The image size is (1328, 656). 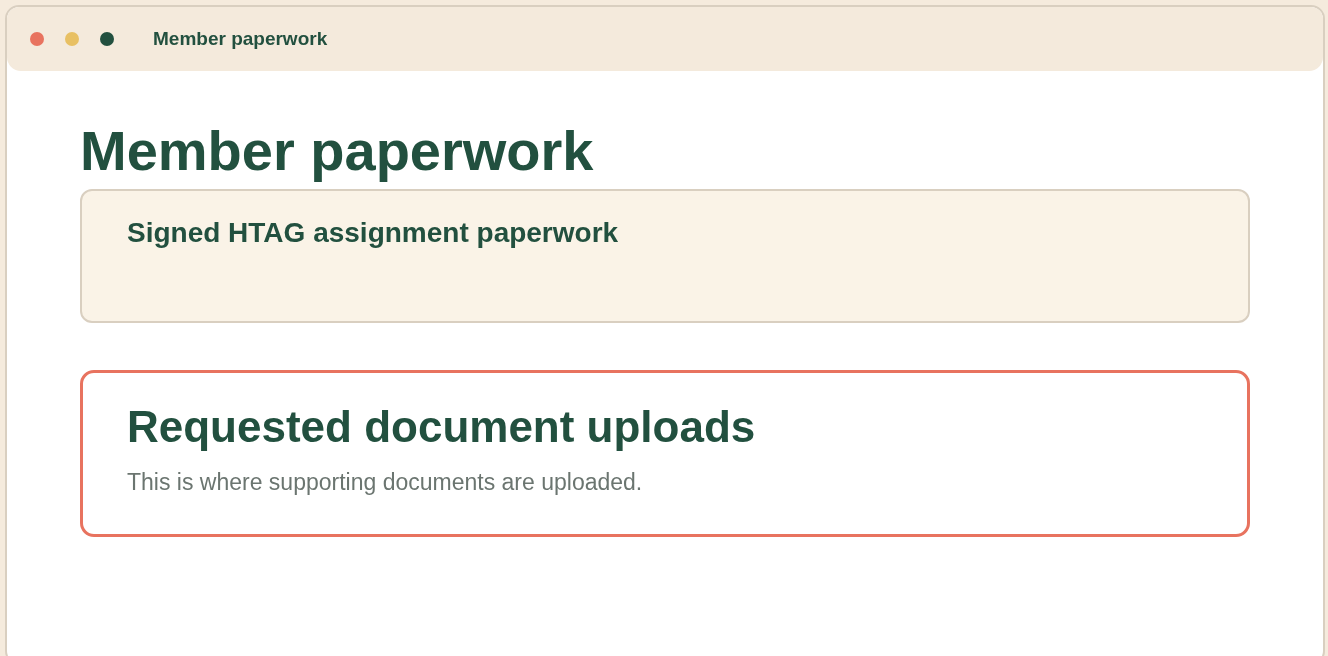 I want to click on page-heading: Member paperwork, so click(x=337, y=151).